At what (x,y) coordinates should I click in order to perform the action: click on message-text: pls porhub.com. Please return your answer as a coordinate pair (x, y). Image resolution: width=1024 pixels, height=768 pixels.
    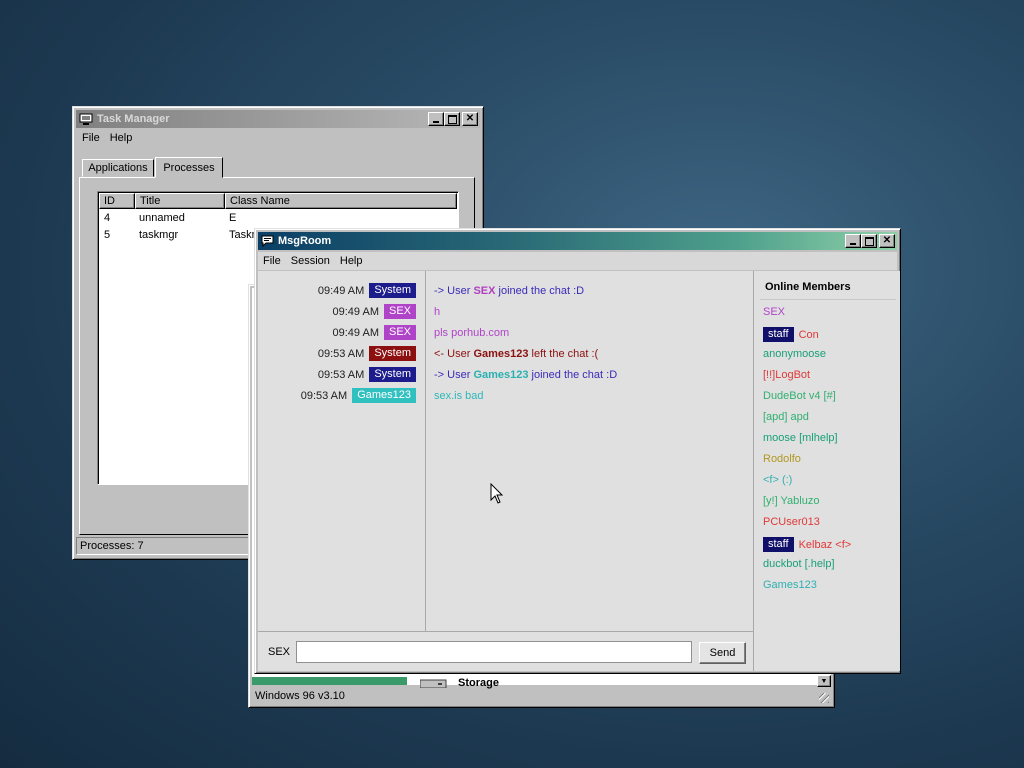
    Looking at the image, I should click on (471, 333).